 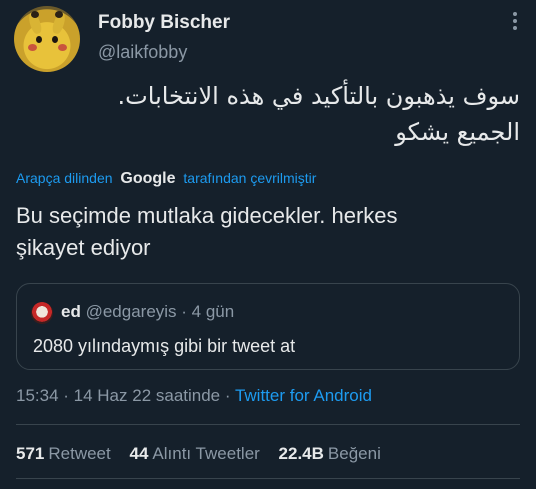 I want to click on avatar, so click(x=47, y=39).